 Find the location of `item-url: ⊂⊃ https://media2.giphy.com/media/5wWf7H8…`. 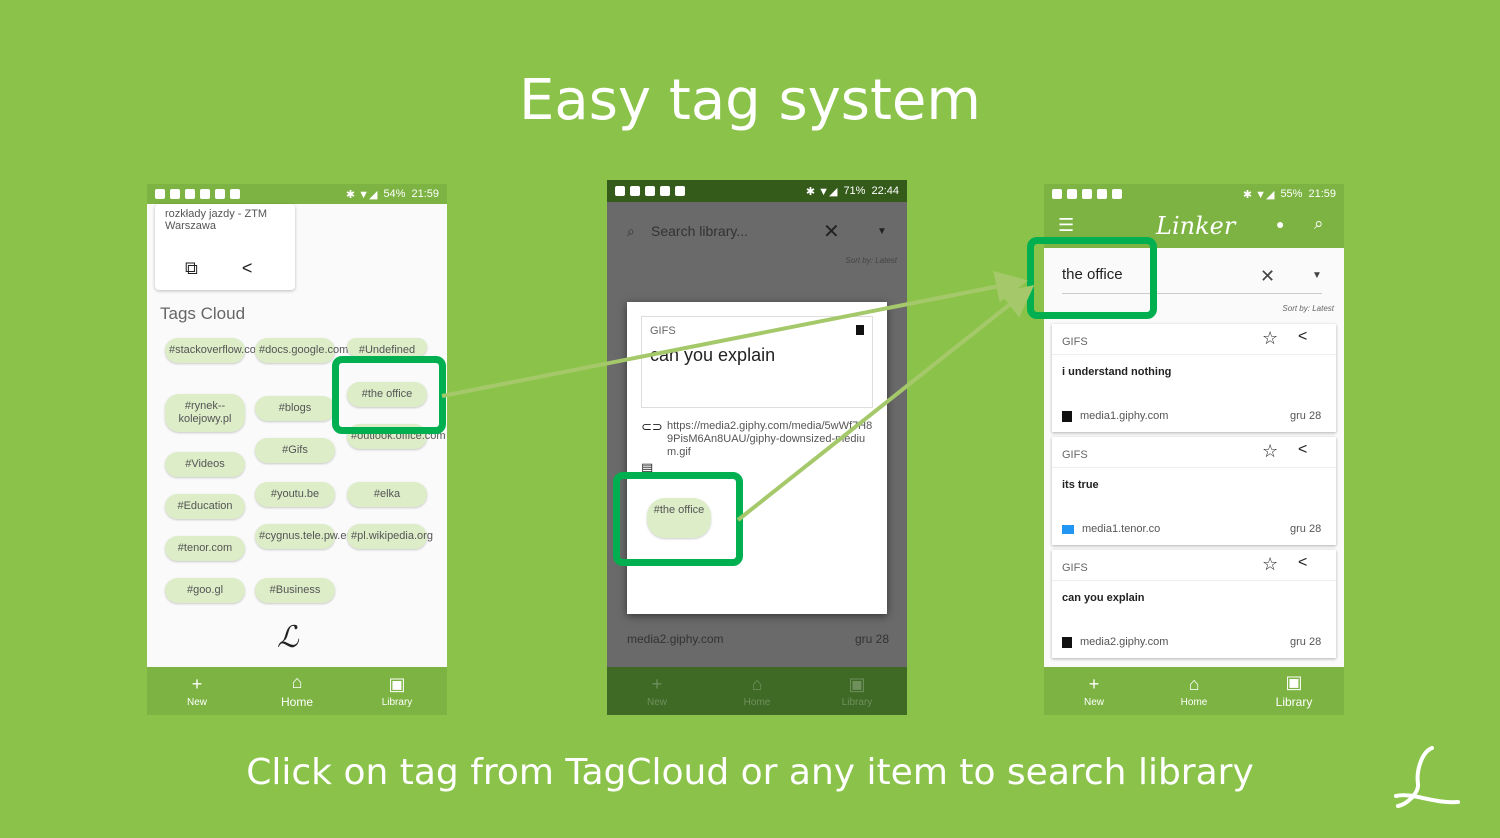

item-url: ⊂⊃ https://media2.giphy.com/media/5wWf7H8… is located at coordinates (757, 448).